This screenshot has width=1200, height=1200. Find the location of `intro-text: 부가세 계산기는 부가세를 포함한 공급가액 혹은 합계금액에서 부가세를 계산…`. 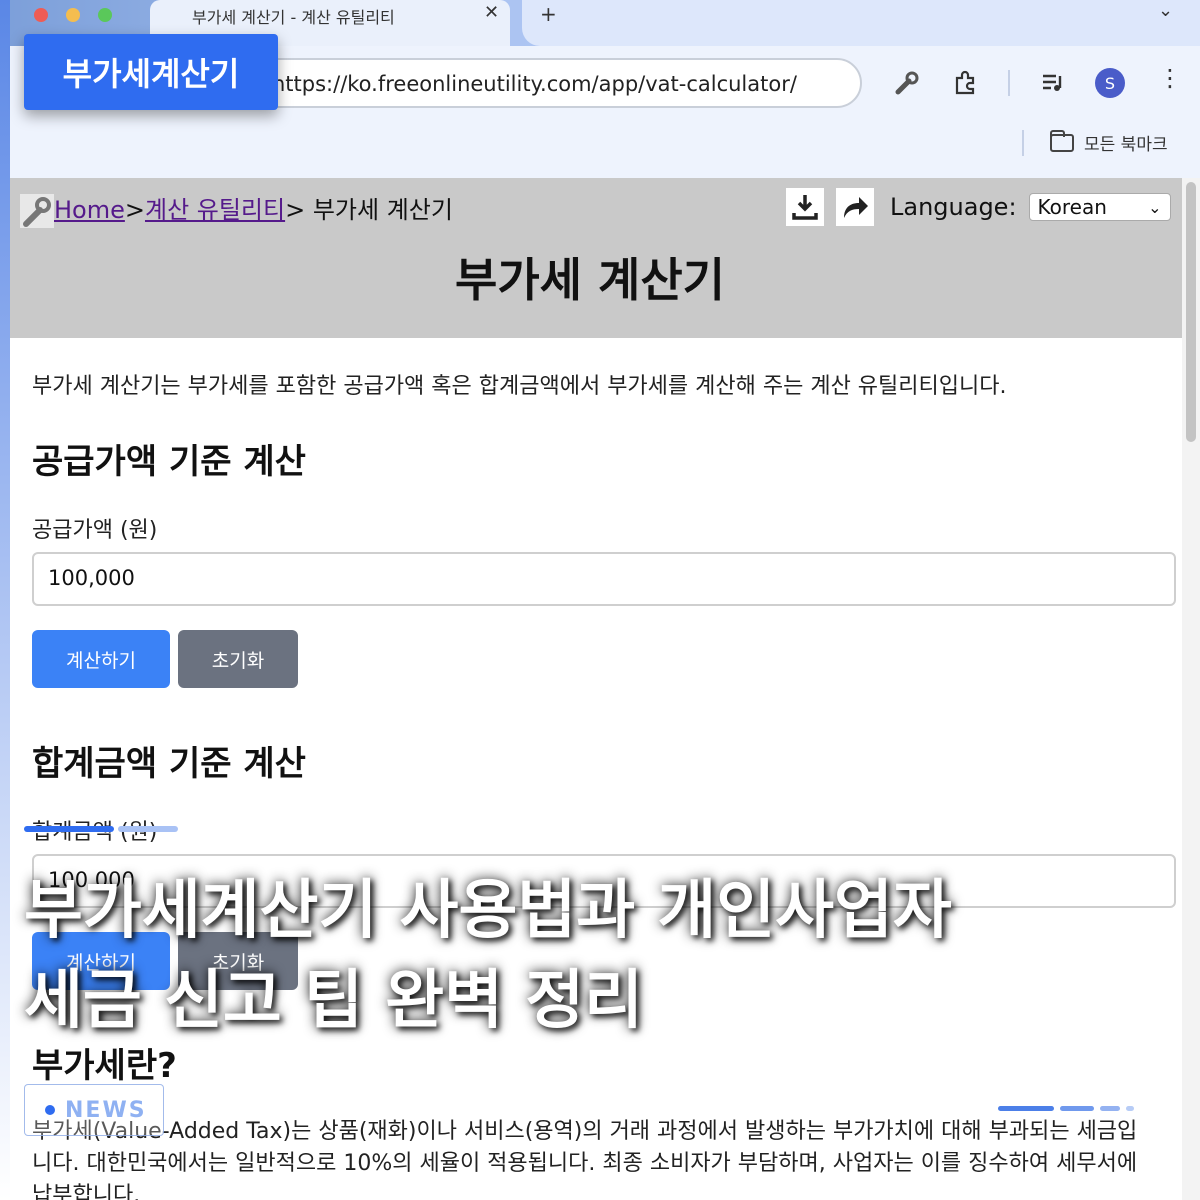

intro-text: 부가세 계산기는 부가세를 포함한 공급가액 혹은 합계금액에서 부가세를 계산… is located at coordinates (519, 386).